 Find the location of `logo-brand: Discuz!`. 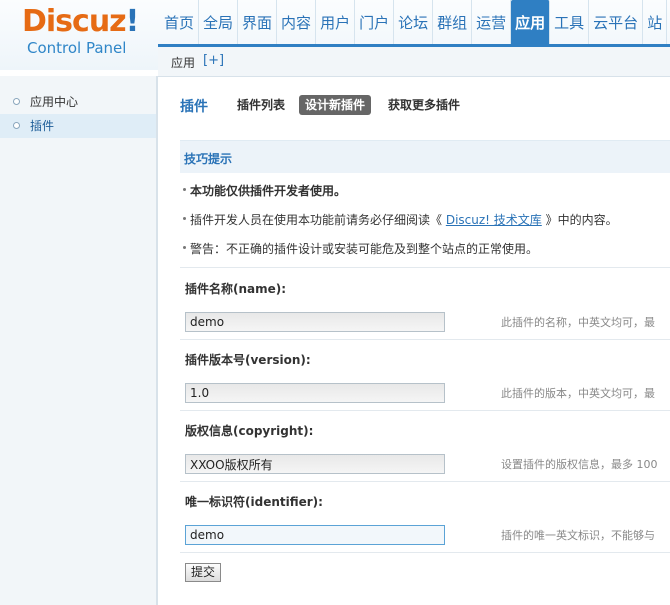

logo-brand: Discuz! is located at coordinates (80, 21).